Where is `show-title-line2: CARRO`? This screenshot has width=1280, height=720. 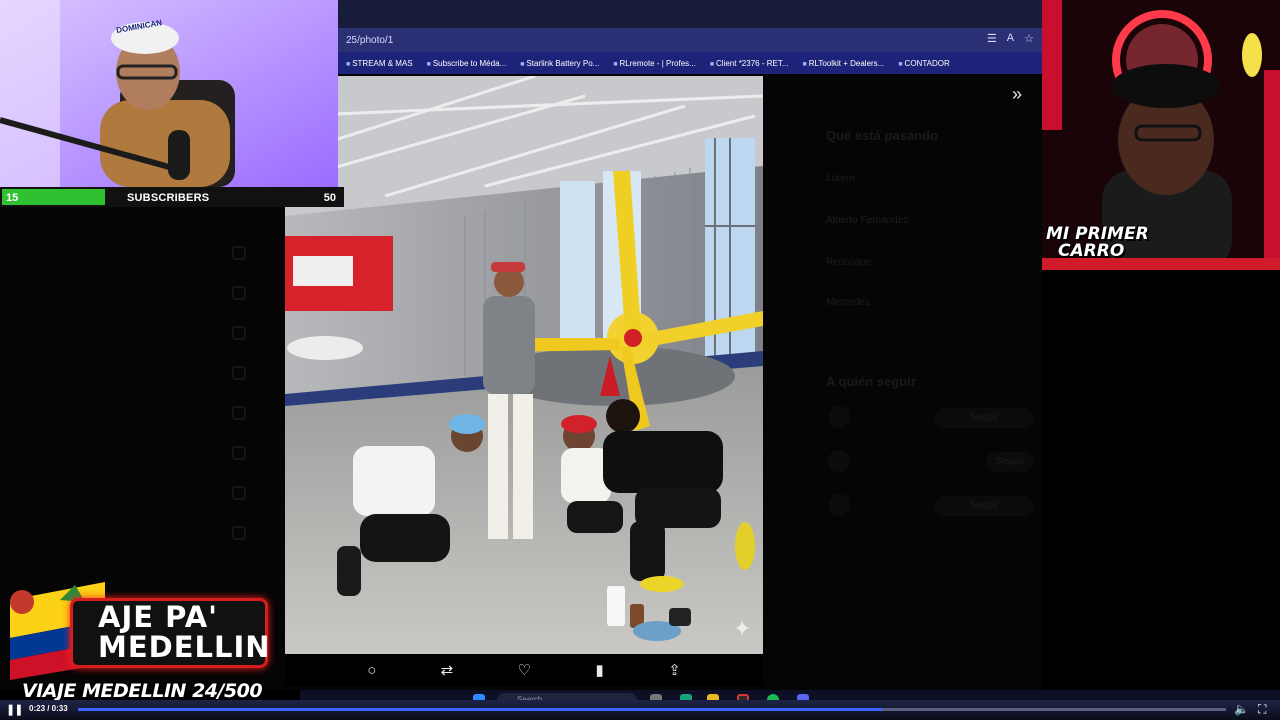
show-title-line2: CARRO is located at coordinates (1091, 251).